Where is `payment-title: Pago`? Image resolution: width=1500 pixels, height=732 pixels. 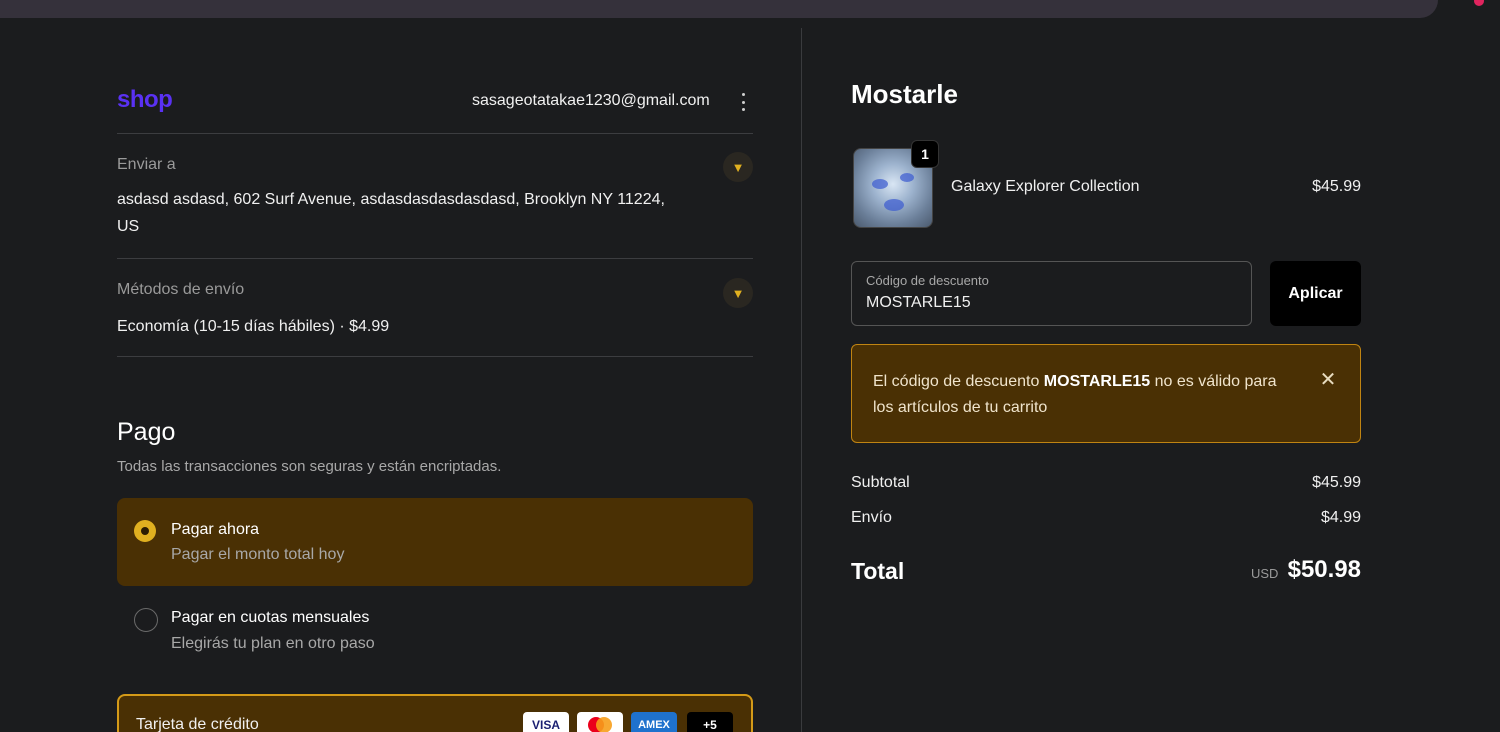 payment-title: Pago is located at coordinates (146, 432).